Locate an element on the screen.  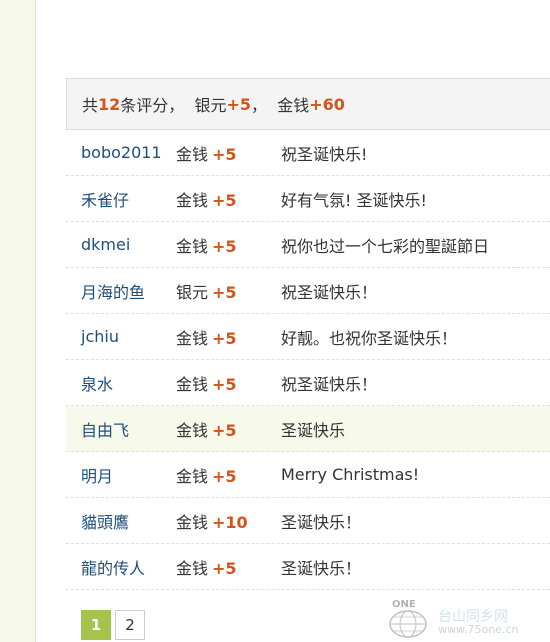
globe-logo-icon: ONE is located at coordinates (408, 618).